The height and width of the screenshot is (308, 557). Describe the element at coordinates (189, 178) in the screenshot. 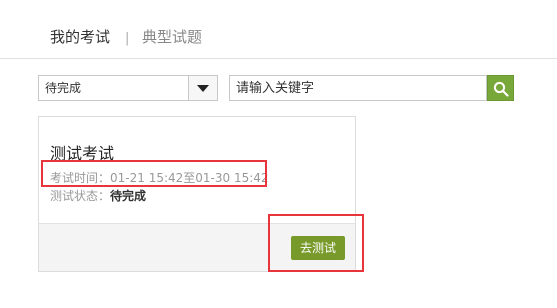

I see `exam-time-value: 01-21 15:42至01-30 15:42` at that location.